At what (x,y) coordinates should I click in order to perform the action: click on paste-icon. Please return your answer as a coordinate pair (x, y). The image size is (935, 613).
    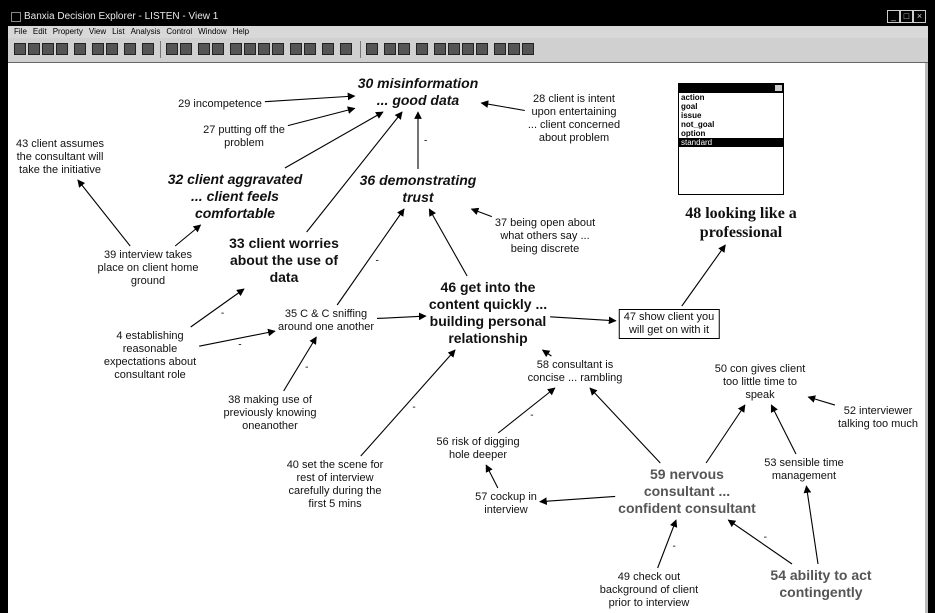
    Looking at the image, I should click on (112, 49).